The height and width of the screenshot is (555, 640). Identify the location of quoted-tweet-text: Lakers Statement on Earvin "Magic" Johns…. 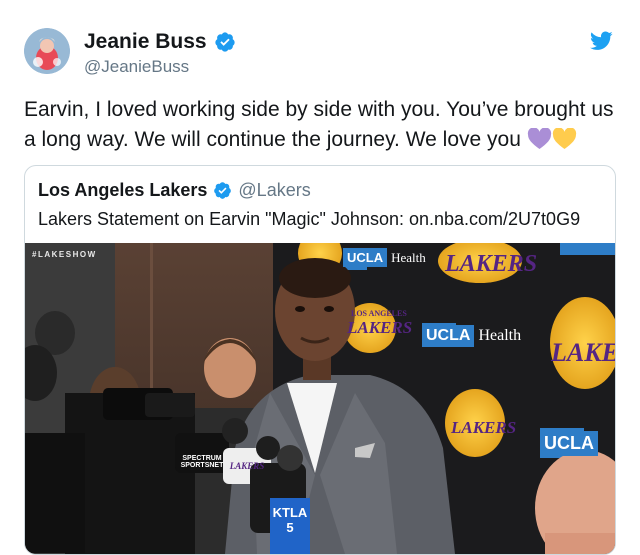
(309, 219).